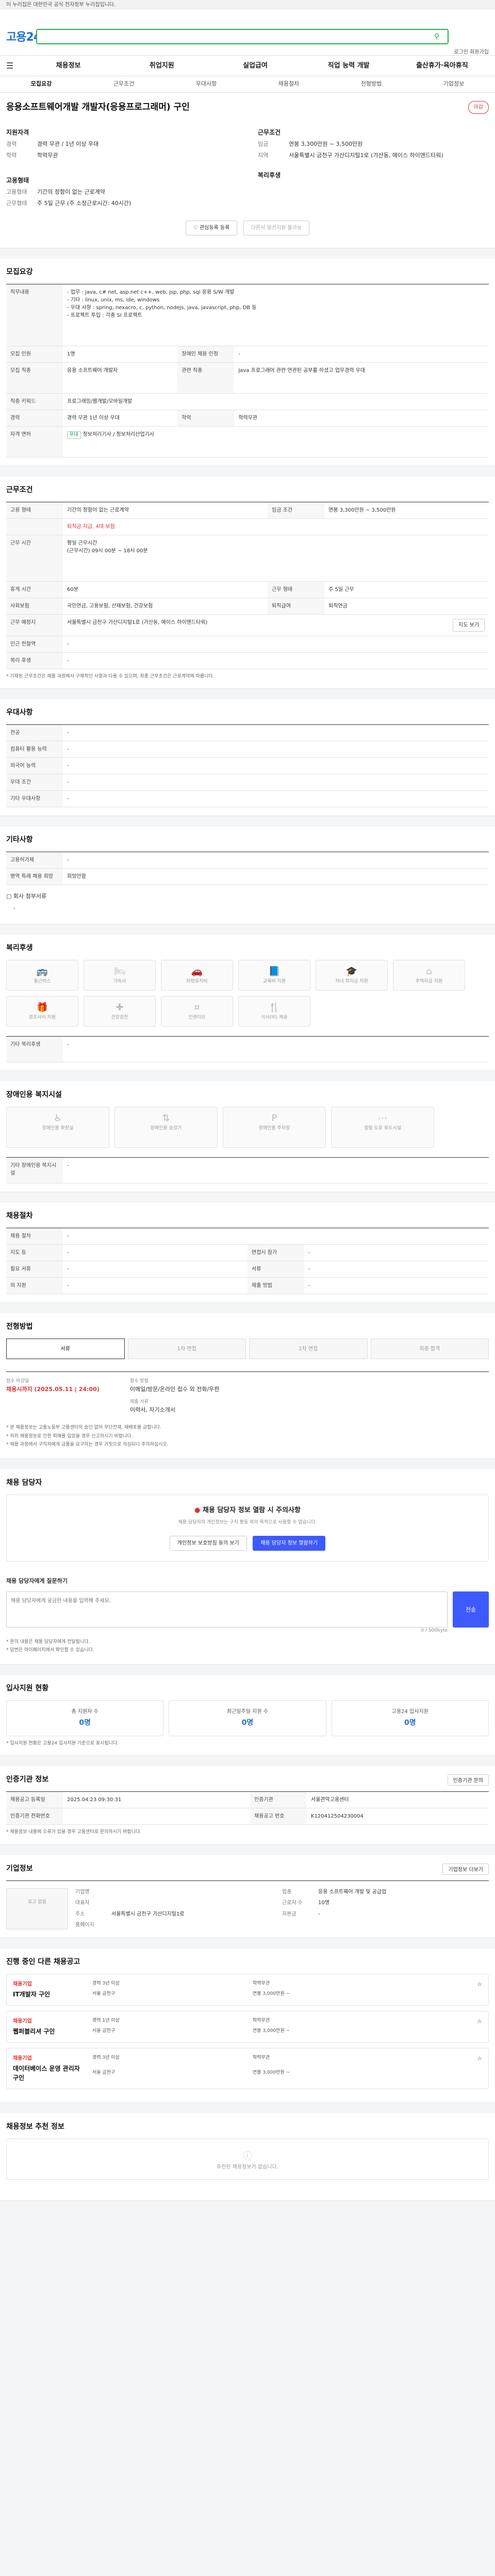  I want to click on welfare-item: 🎁 경조사비 지원, so click(42, 1011).